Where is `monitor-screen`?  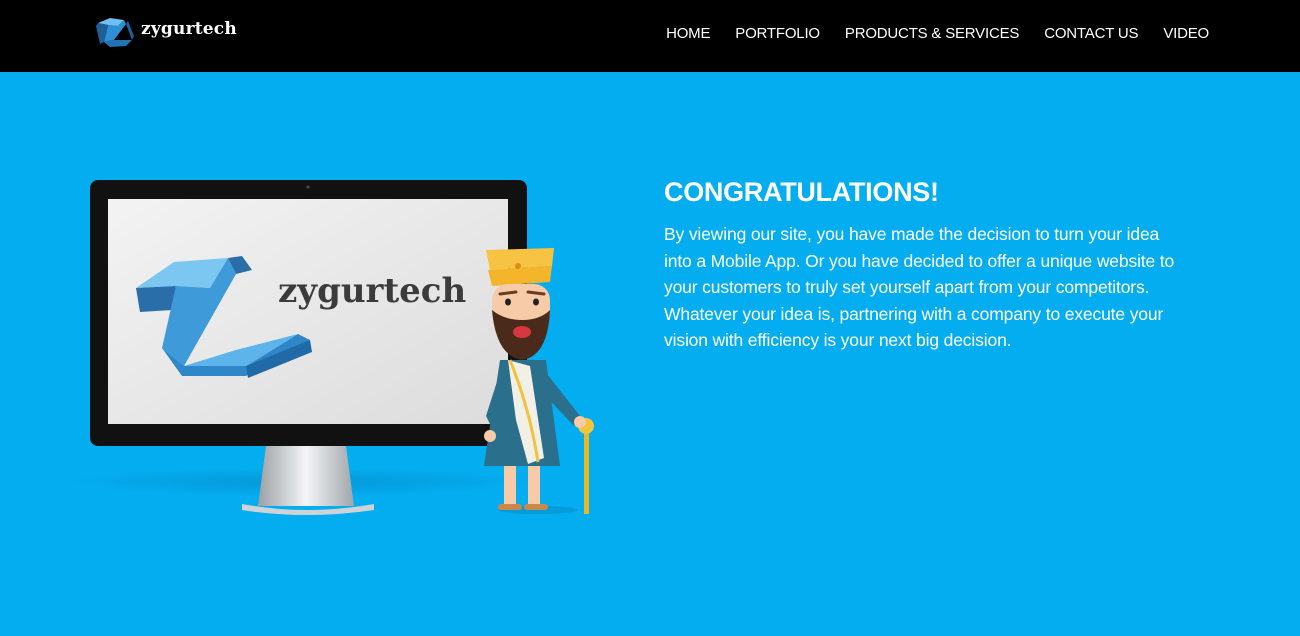
monitor-screen is located at coordinates (308, 311).